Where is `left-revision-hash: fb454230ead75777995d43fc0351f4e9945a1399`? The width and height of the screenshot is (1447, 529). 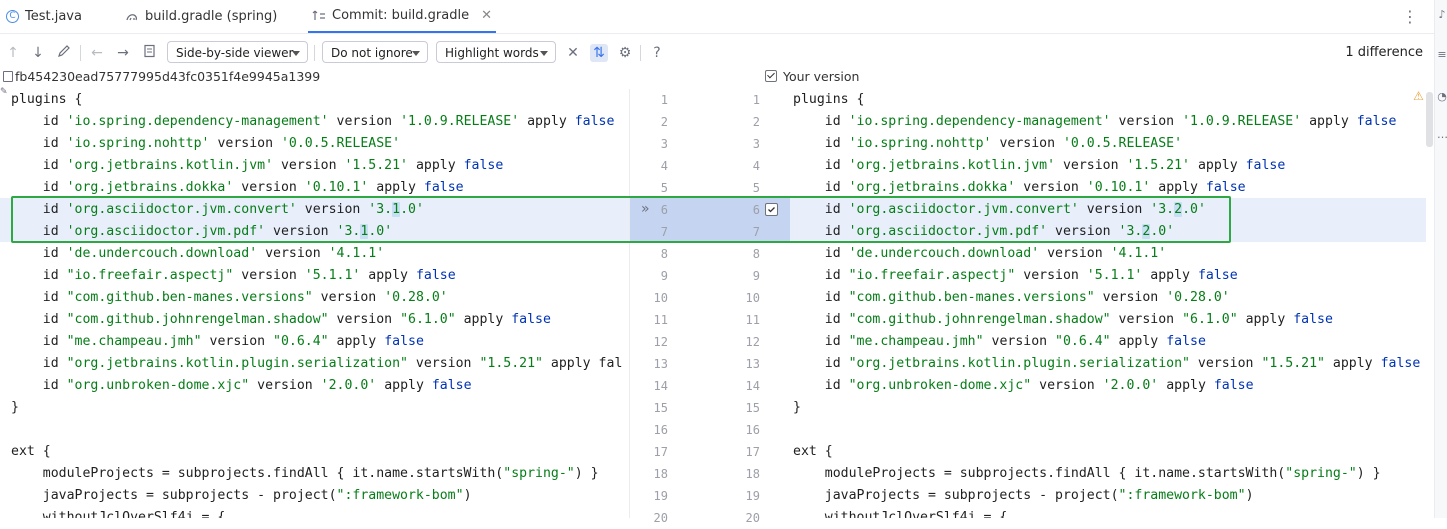
left-revision-hash: fb454230ead75777995d43fc0351f4e9945a1399 is located at coordinates (168, 76).